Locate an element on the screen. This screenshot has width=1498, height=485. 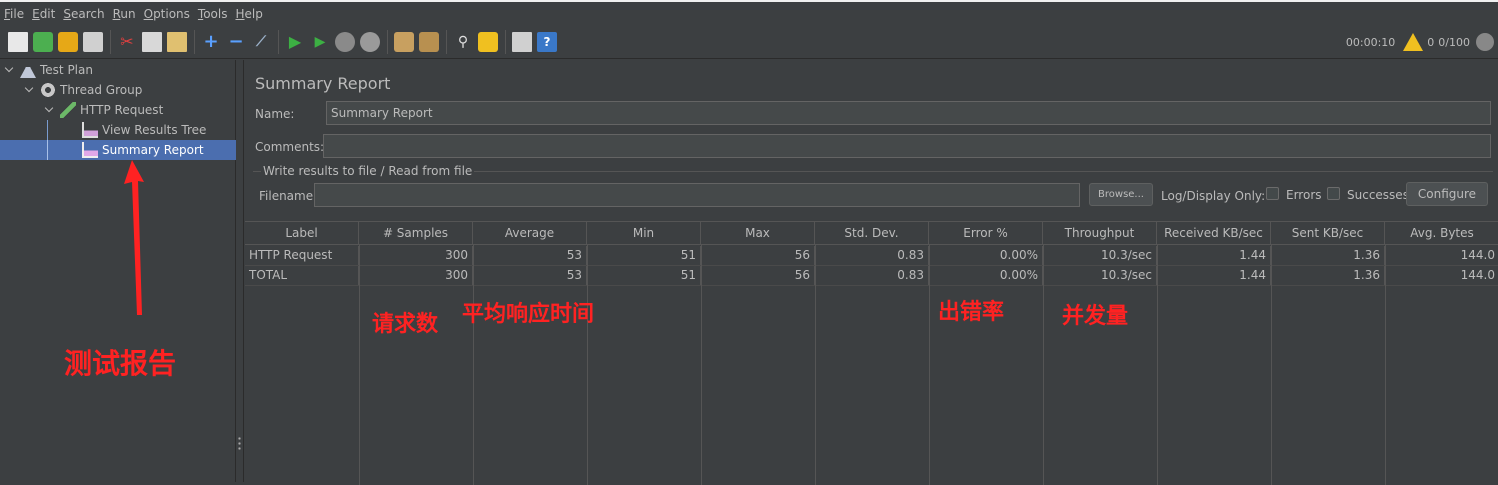
table-cell: 1.36 is located at coordinates (1328, 275).